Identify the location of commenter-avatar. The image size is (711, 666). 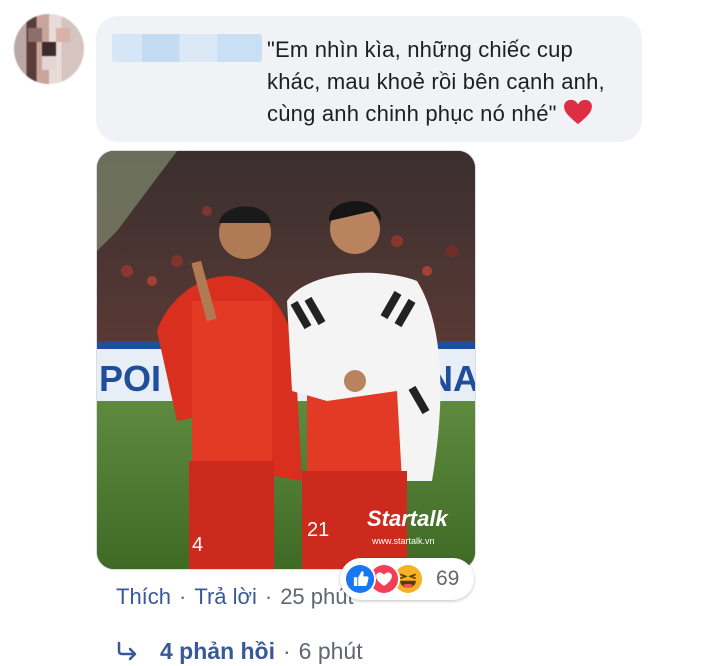
(49, 49).